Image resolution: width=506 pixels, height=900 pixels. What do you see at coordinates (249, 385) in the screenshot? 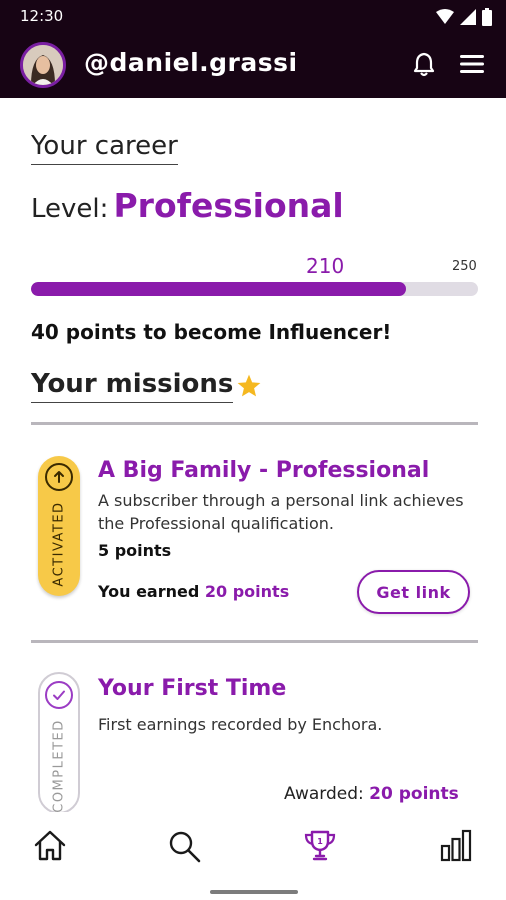
I see `star-icon` at bounding box center [249, 385].